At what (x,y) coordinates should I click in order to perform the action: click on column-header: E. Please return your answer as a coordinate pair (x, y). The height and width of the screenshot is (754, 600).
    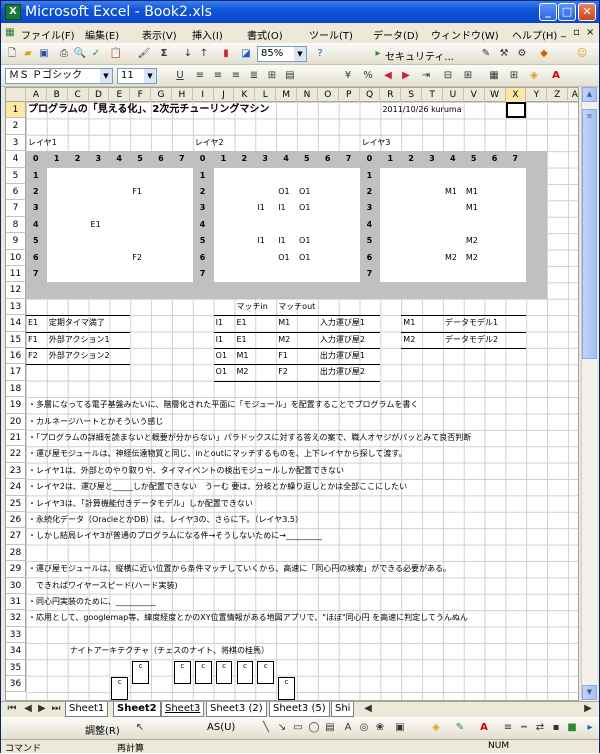
    Looking at the image, I should click on (120, 95).